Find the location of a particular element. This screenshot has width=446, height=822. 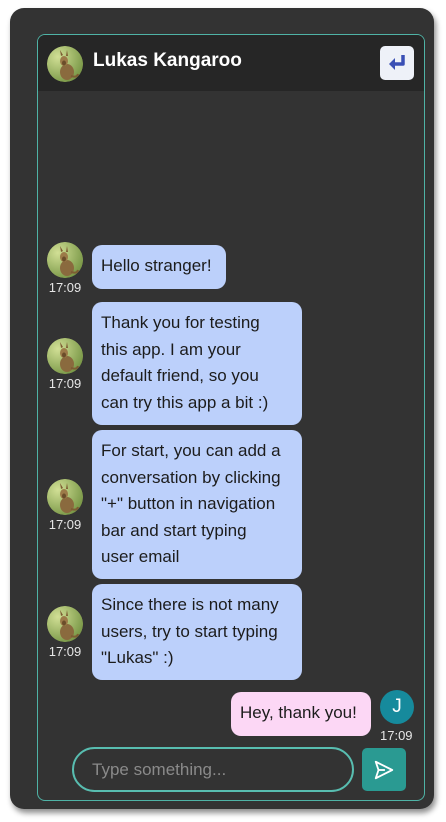

chat-header: Lukas Kangaroo is located at coordinates (231, 63).